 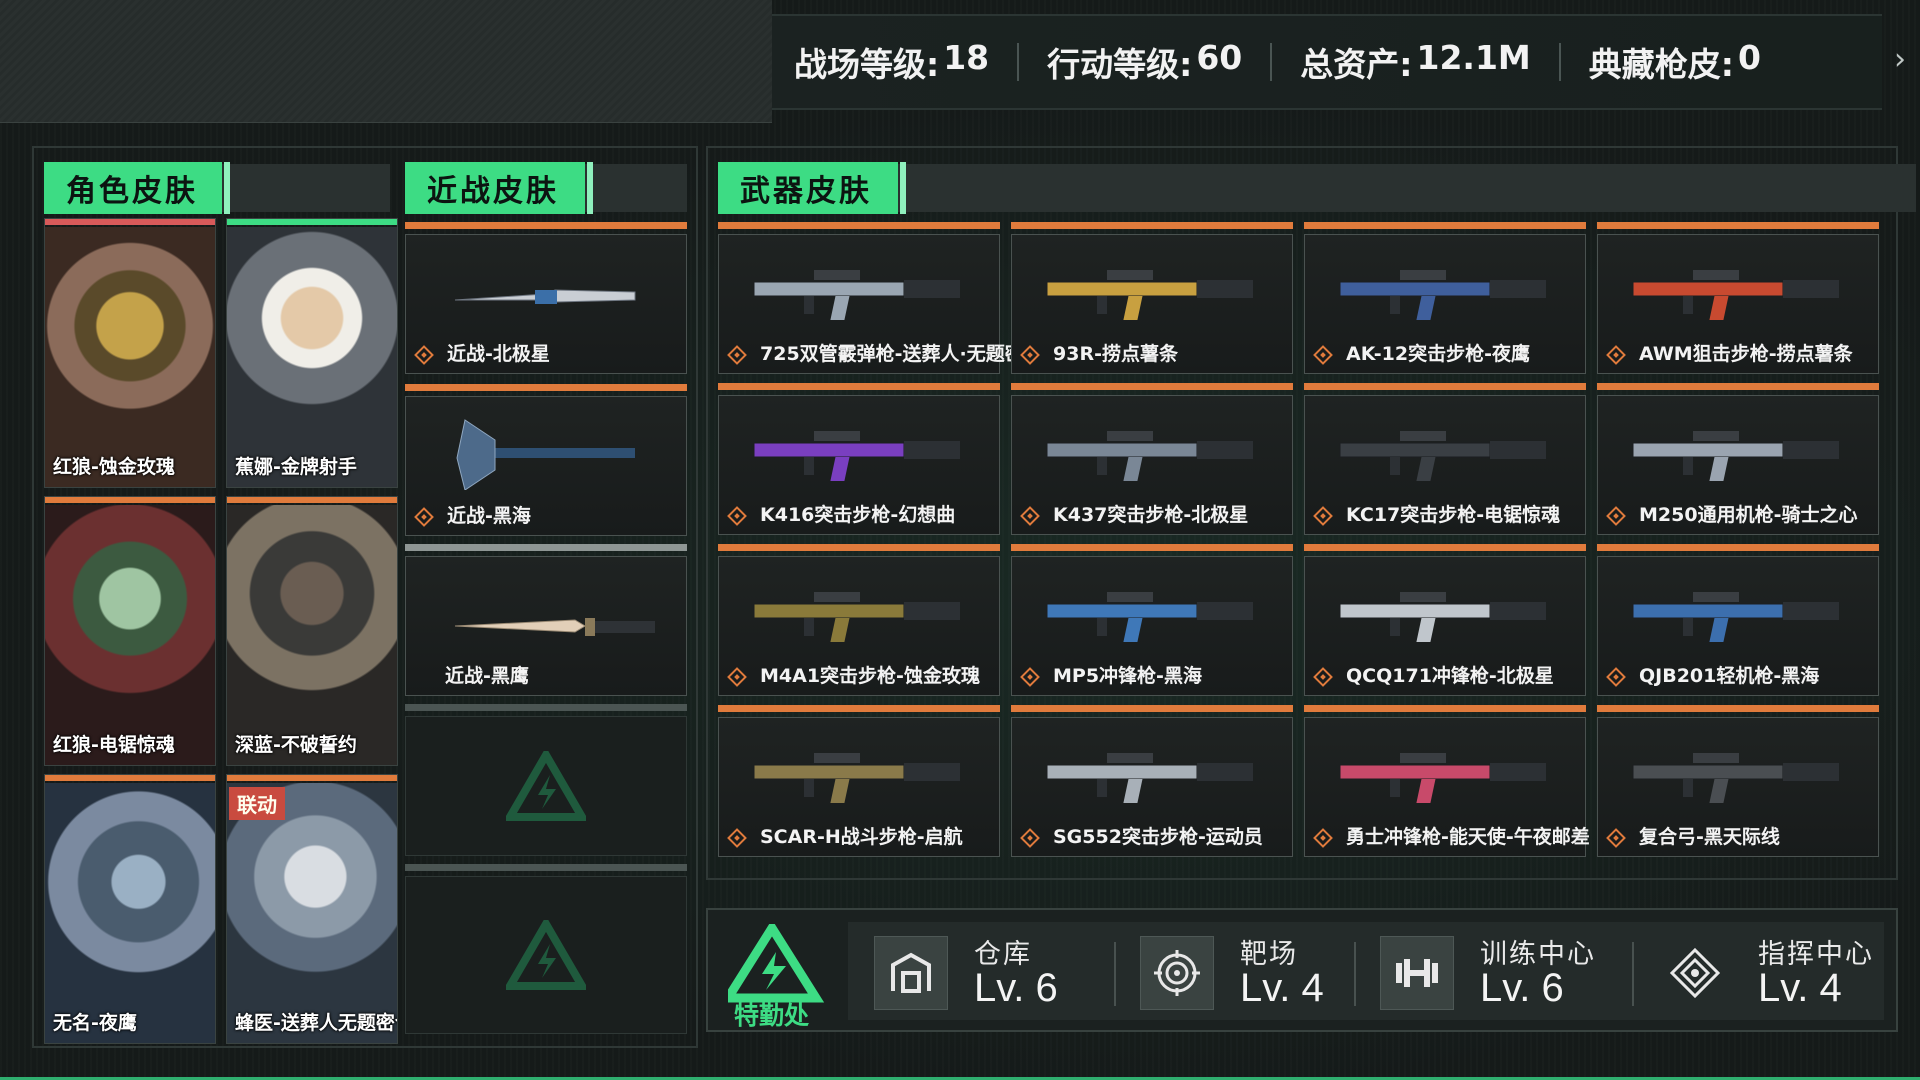 I want to click on action-level-stat: 行动等级: 60, so click(x=1144, y=62).